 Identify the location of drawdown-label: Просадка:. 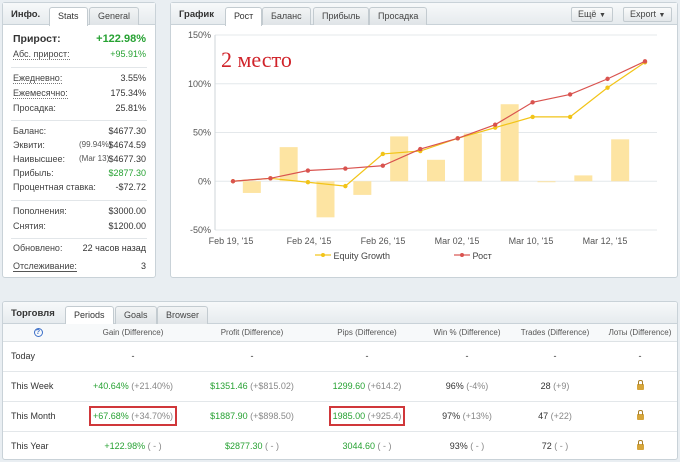
(34, 108).